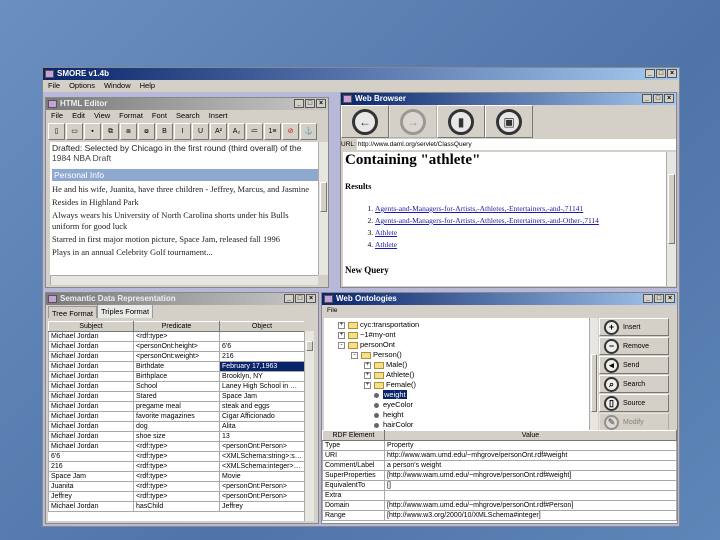 The width and height of the screenshot is (720, 540). I want to click on toolbar-button-11: ≔, so click(254, 131).